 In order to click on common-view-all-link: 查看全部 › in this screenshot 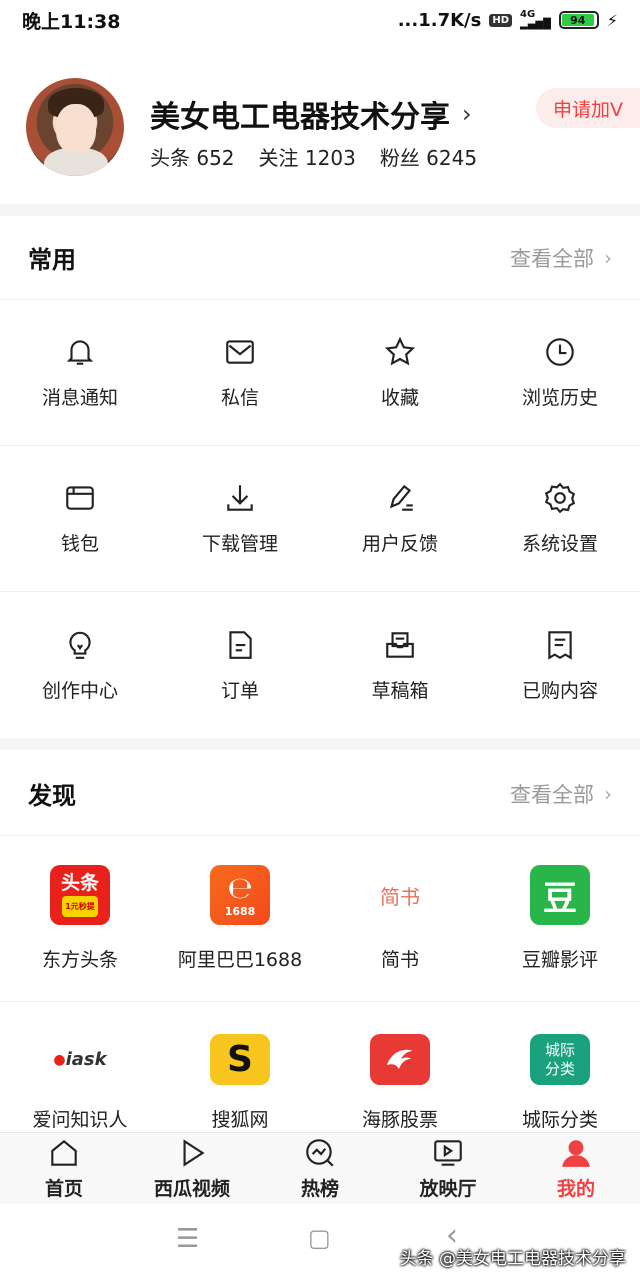, I will do `click(561, 258)`.